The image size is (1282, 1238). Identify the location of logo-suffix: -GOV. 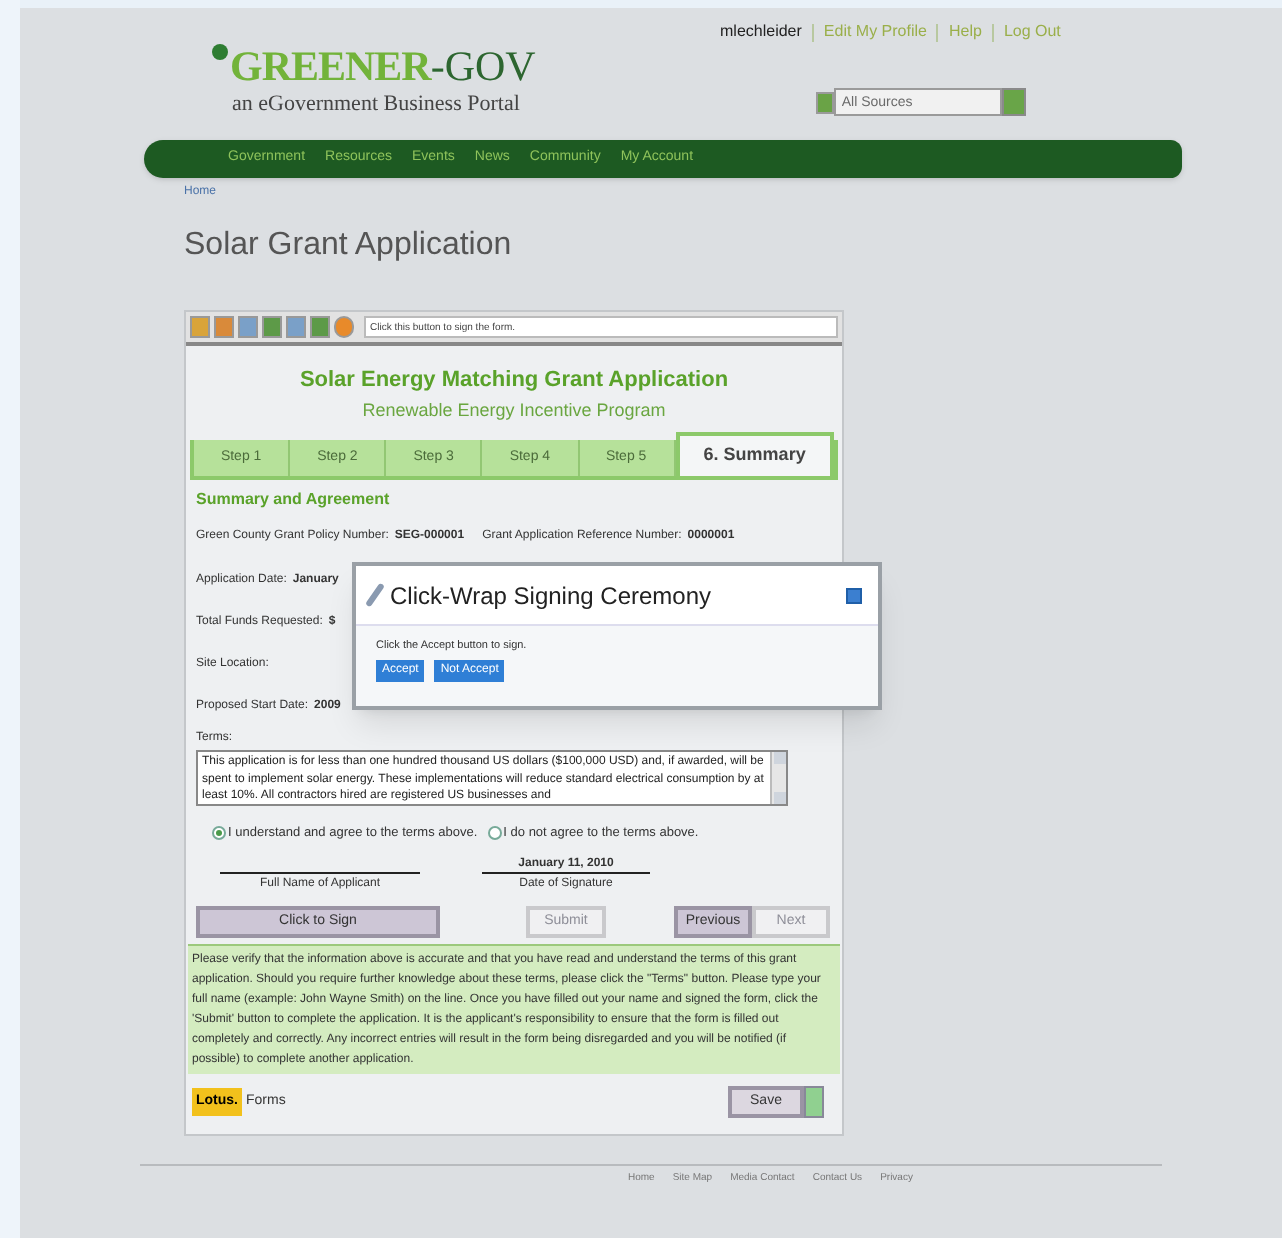
(483, 67).